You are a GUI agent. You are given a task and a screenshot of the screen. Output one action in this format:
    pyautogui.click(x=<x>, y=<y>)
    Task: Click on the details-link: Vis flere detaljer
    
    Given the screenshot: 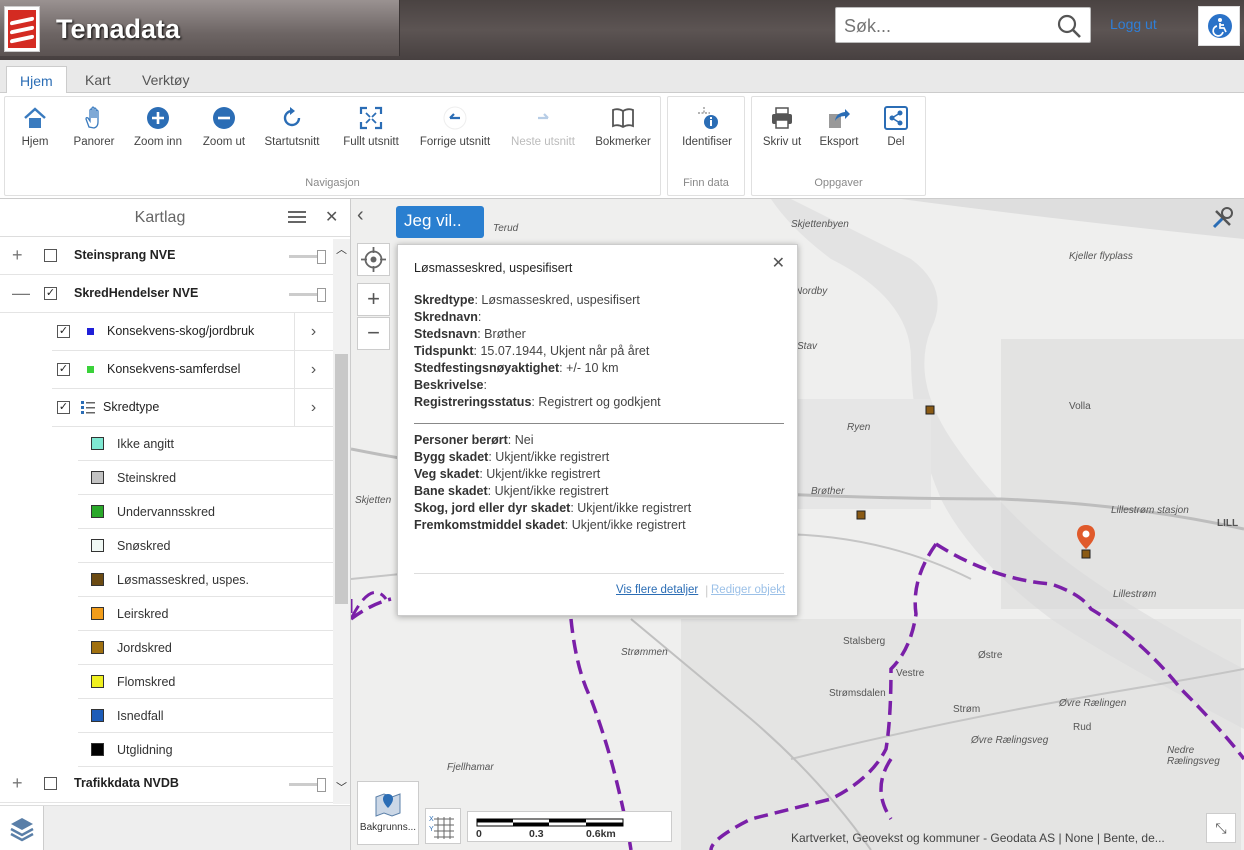 What is the action you would take?
    pyautogui.click(x=657, y=590)
    